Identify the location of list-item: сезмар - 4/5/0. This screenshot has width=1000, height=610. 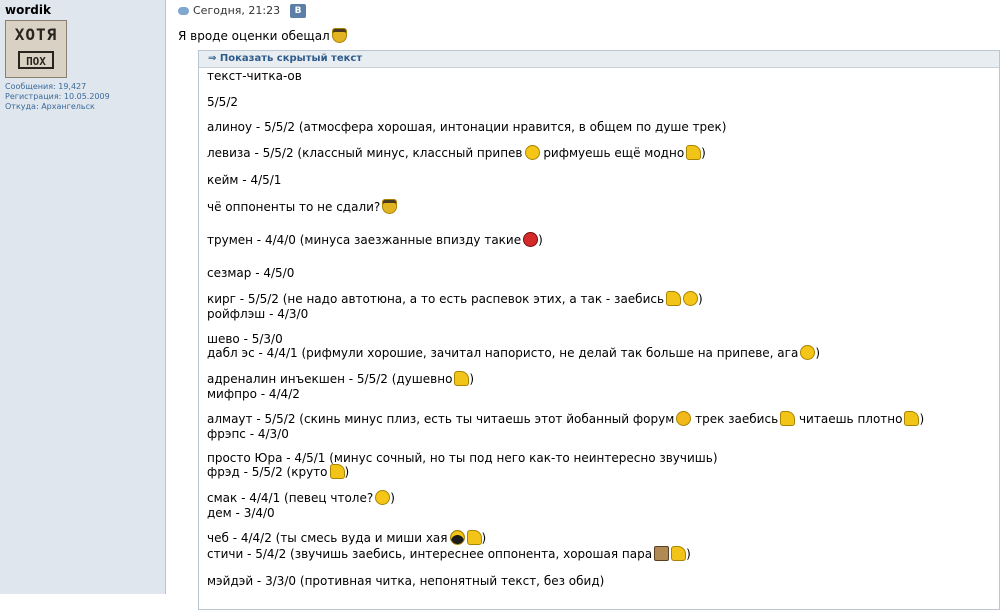
(250, 273).